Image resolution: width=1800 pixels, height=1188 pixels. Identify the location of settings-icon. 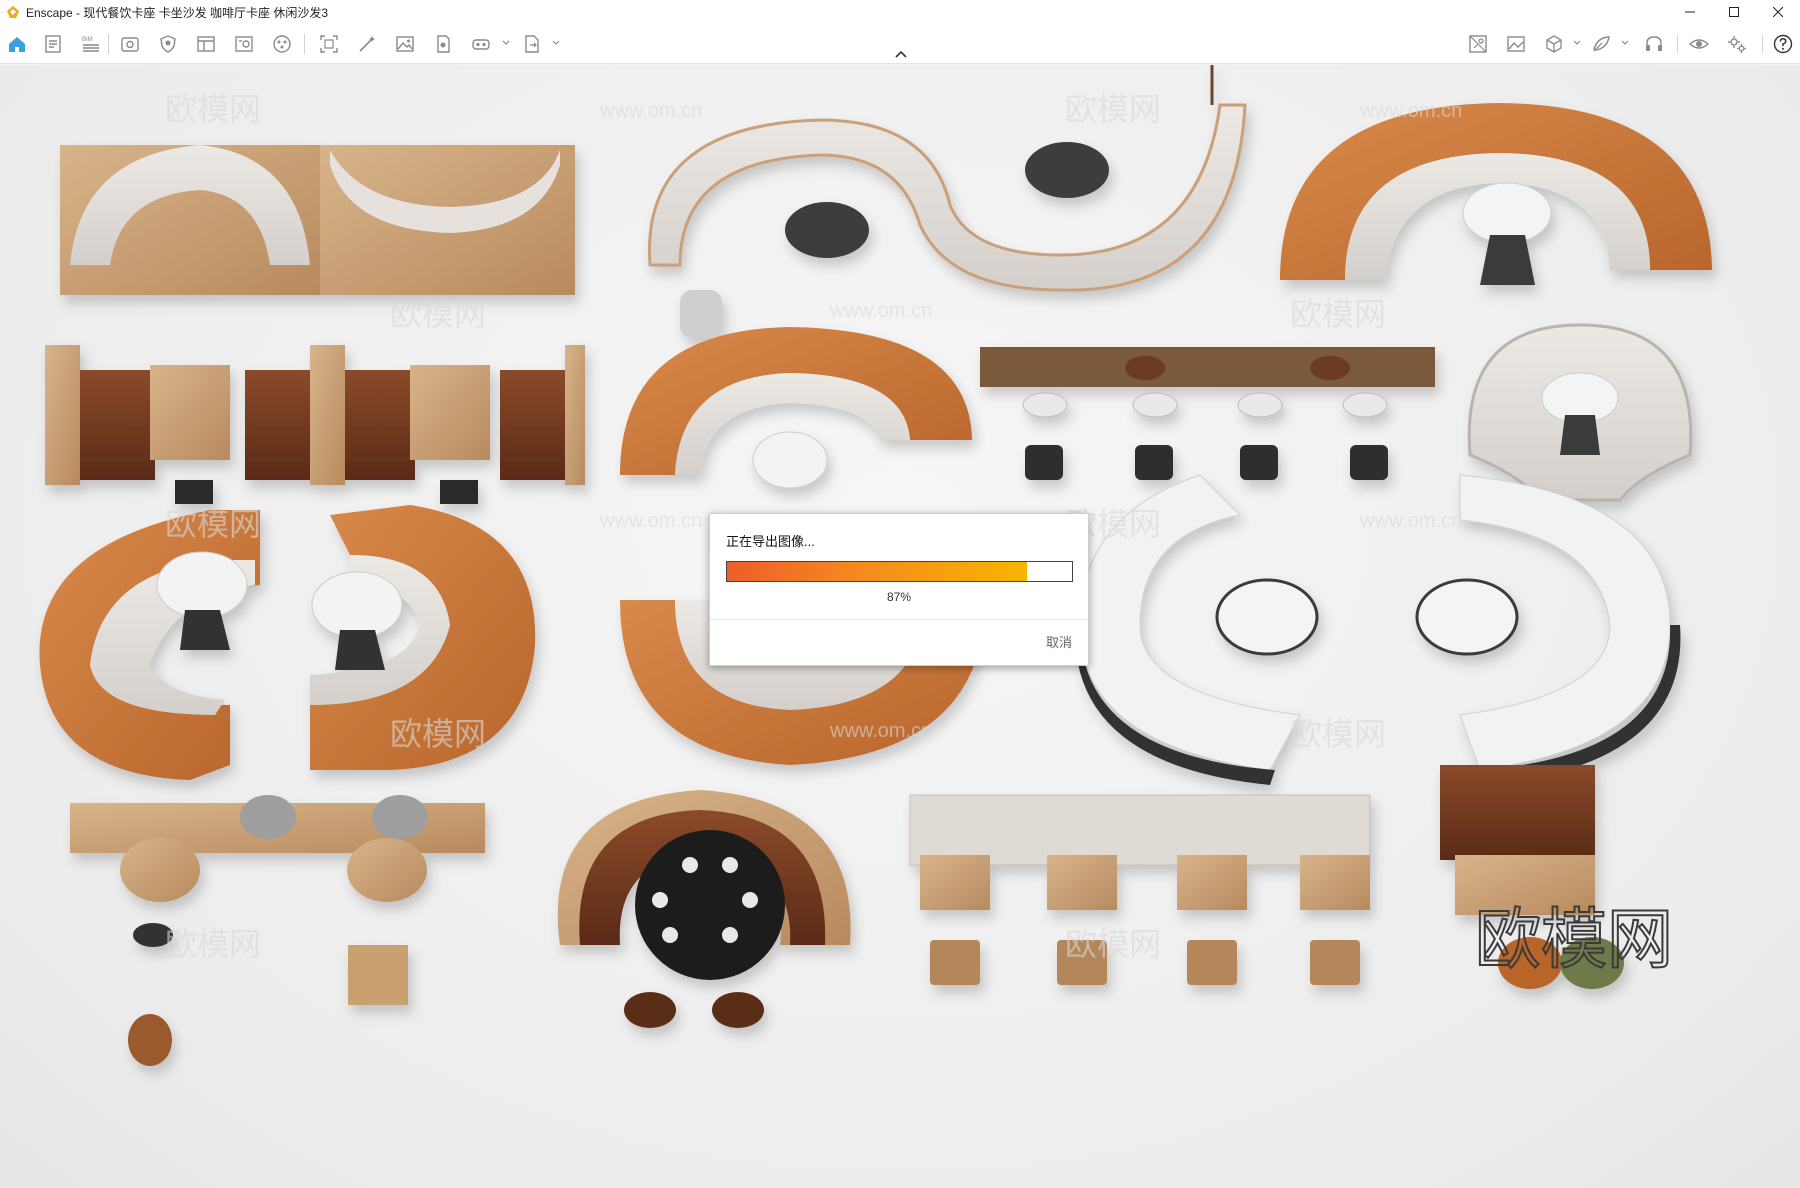
(1737, 44).